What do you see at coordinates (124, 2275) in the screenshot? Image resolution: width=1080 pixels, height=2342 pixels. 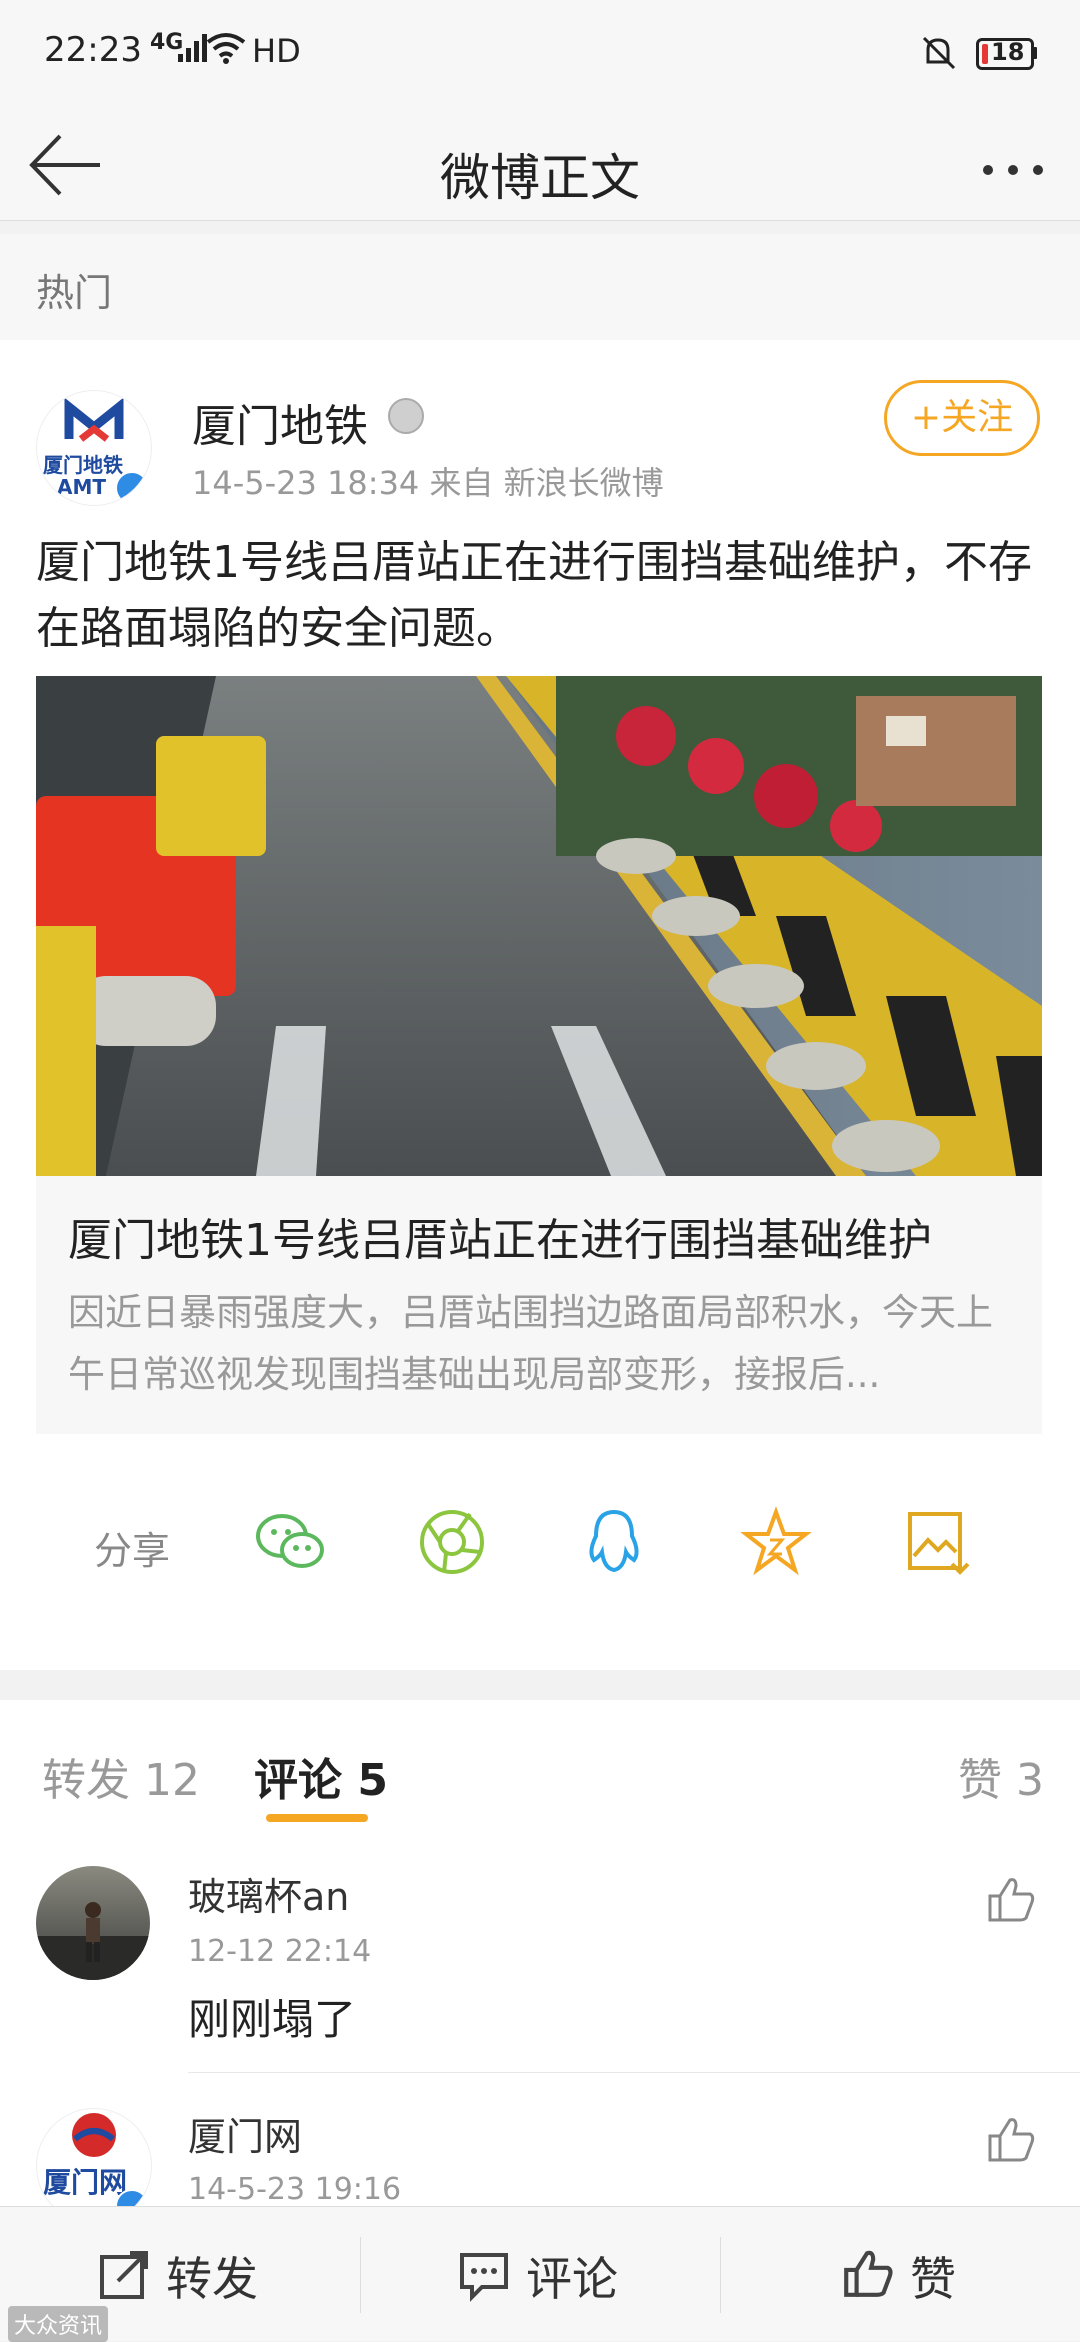 I see `repost-icon` at bounding box center [124, 2275].